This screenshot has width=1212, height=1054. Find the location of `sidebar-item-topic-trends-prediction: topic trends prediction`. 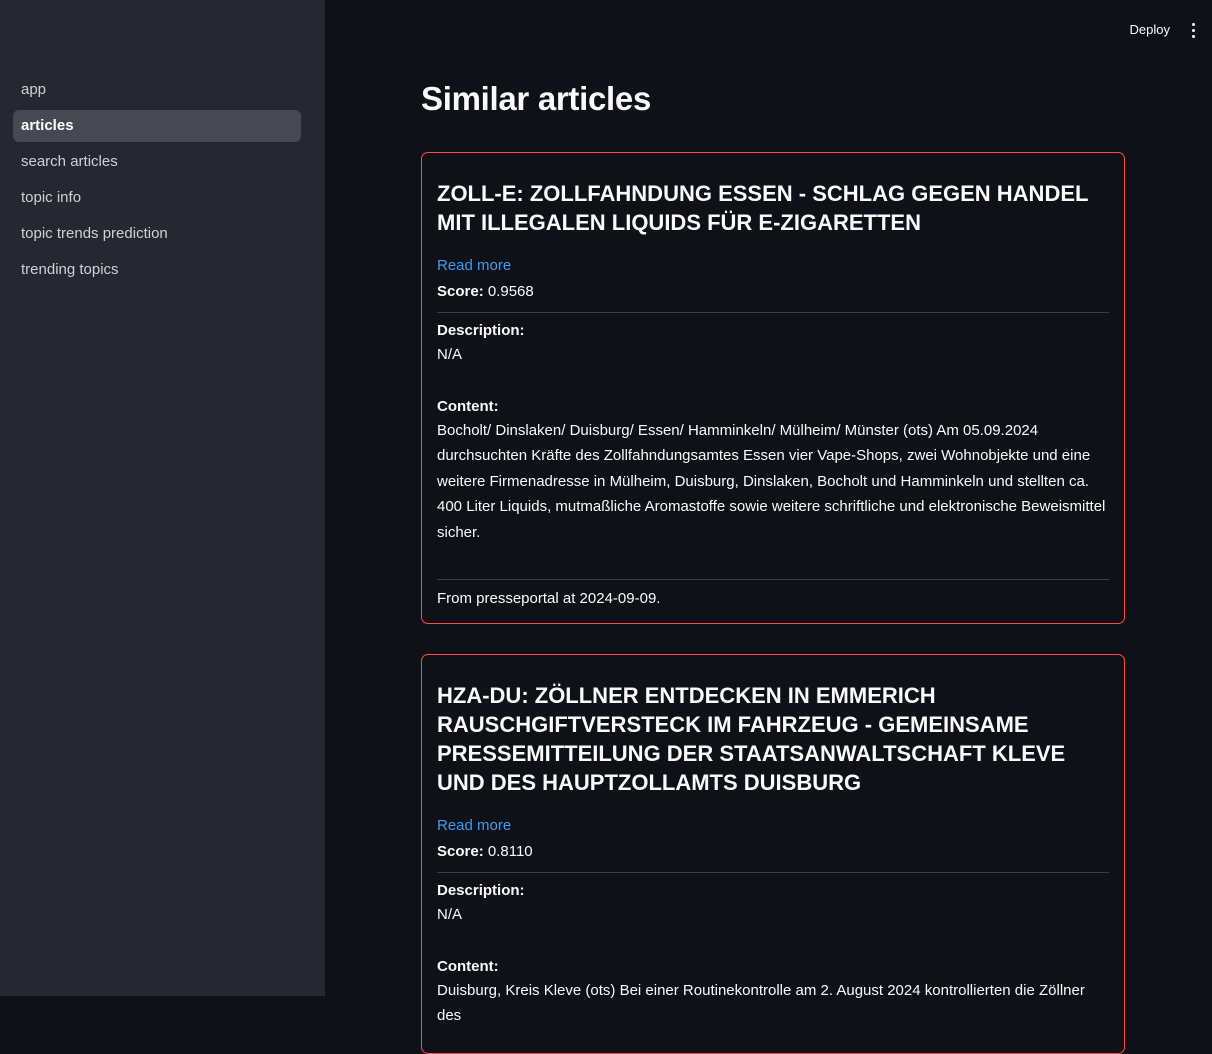

sidebar-item-topic-trends-prediction: topic trends prediction is located at coordinates (157, 234).